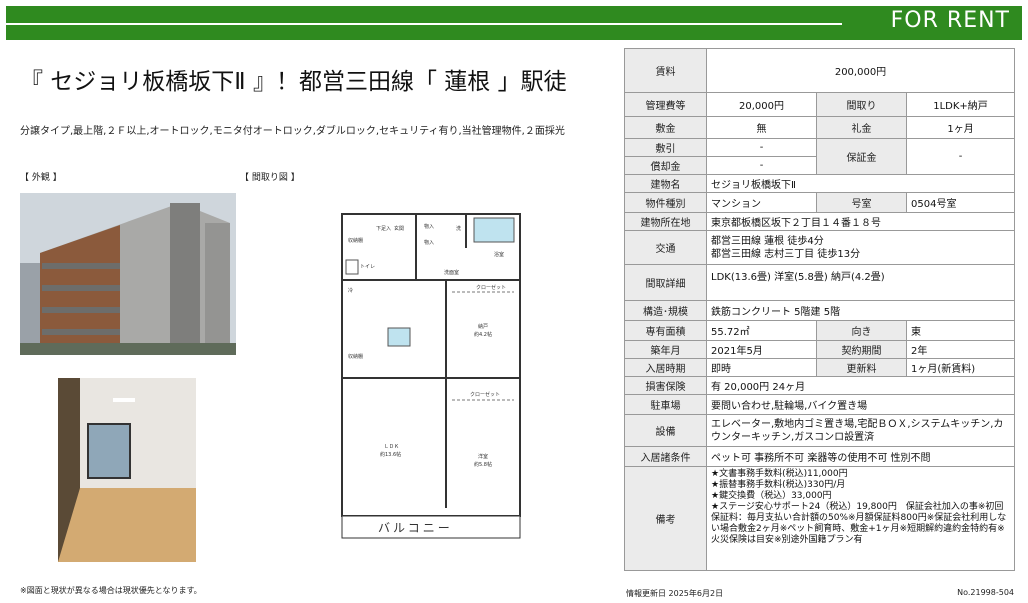 Image resolution: width=1028 pixels, height=603 pixels. I want to click on updated-date: 情報更新日 2025年6月2日, so click(675, 593).